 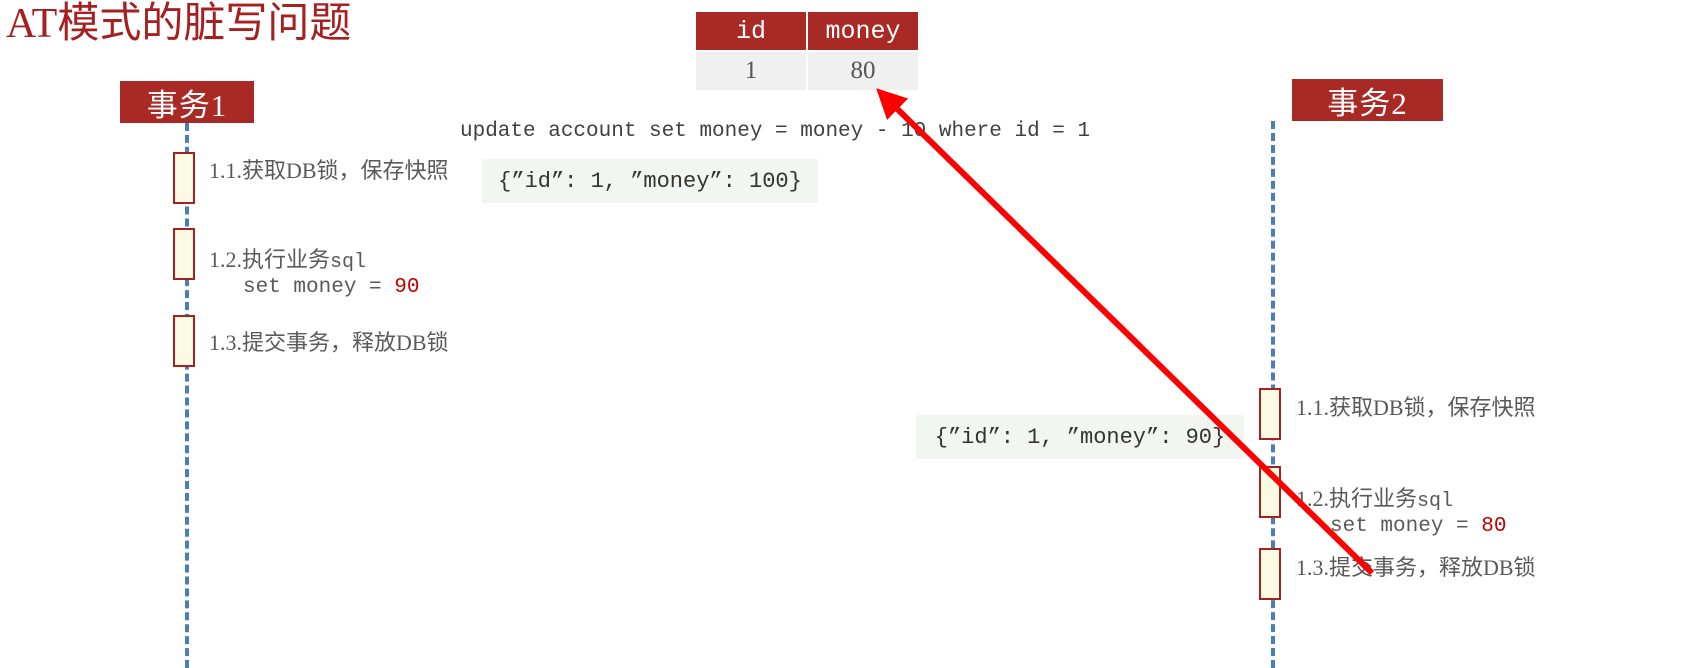 What do you see at coordinates (184, 254) in the screenshot?
I see `activation-bar-t1-step2` at bounding box center [184, 254].